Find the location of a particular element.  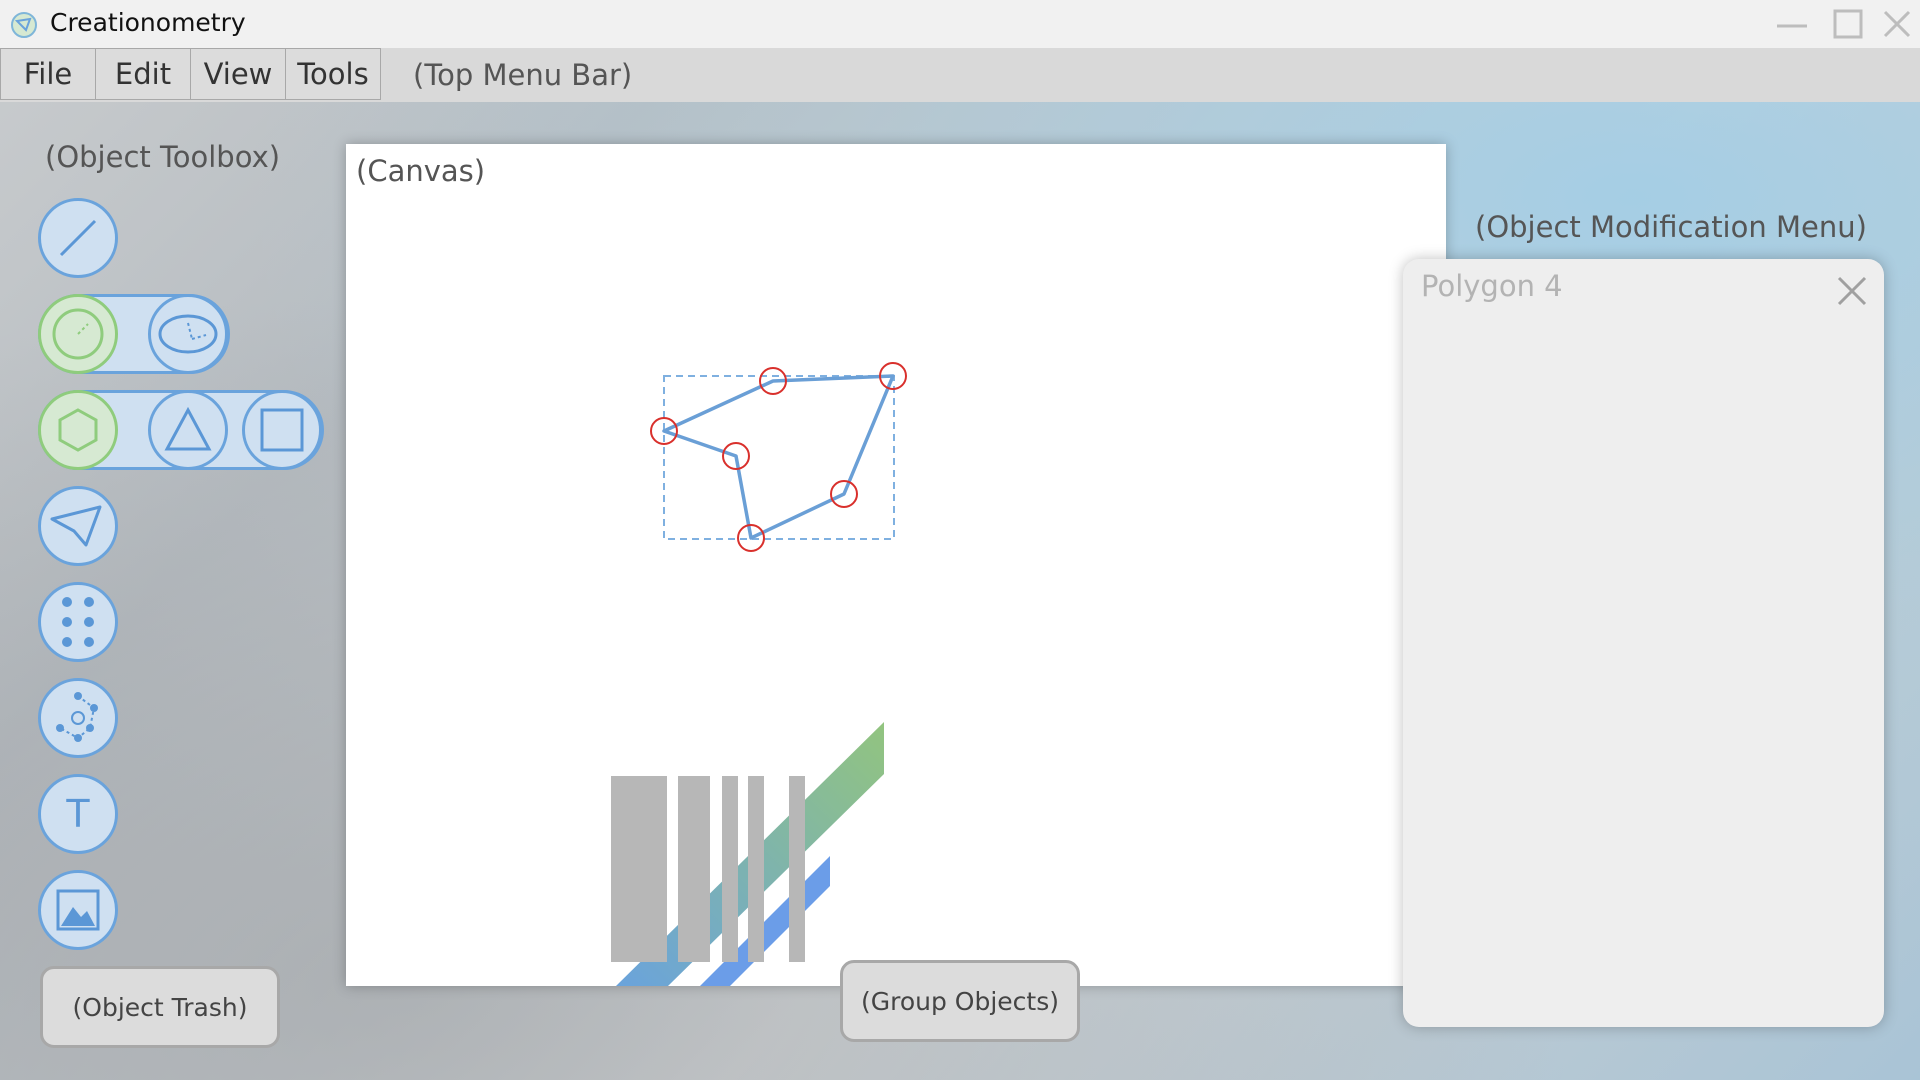

panel-close-button is located at coordinates (1852, 291).